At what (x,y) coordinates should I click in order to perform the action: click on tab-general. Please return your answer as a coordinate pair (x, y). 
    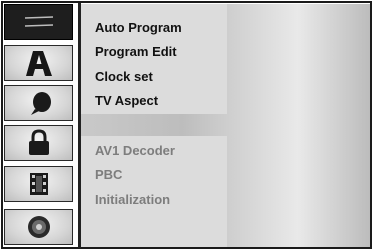
    Looking at the image, I should click on (38, 22).